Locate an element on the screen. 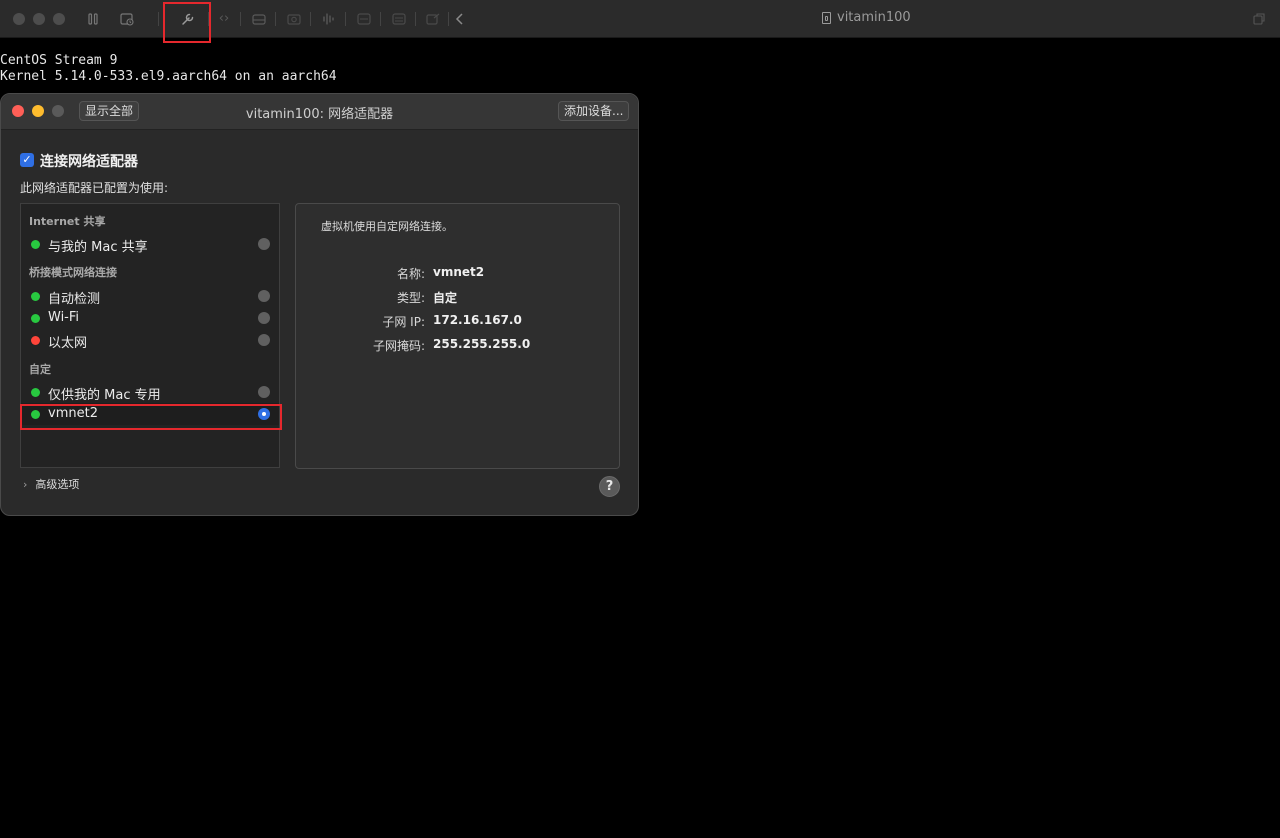 This screenshot has width=1280, height=838. list-item-label: 自动检测 is located at coordinates (74, 299).